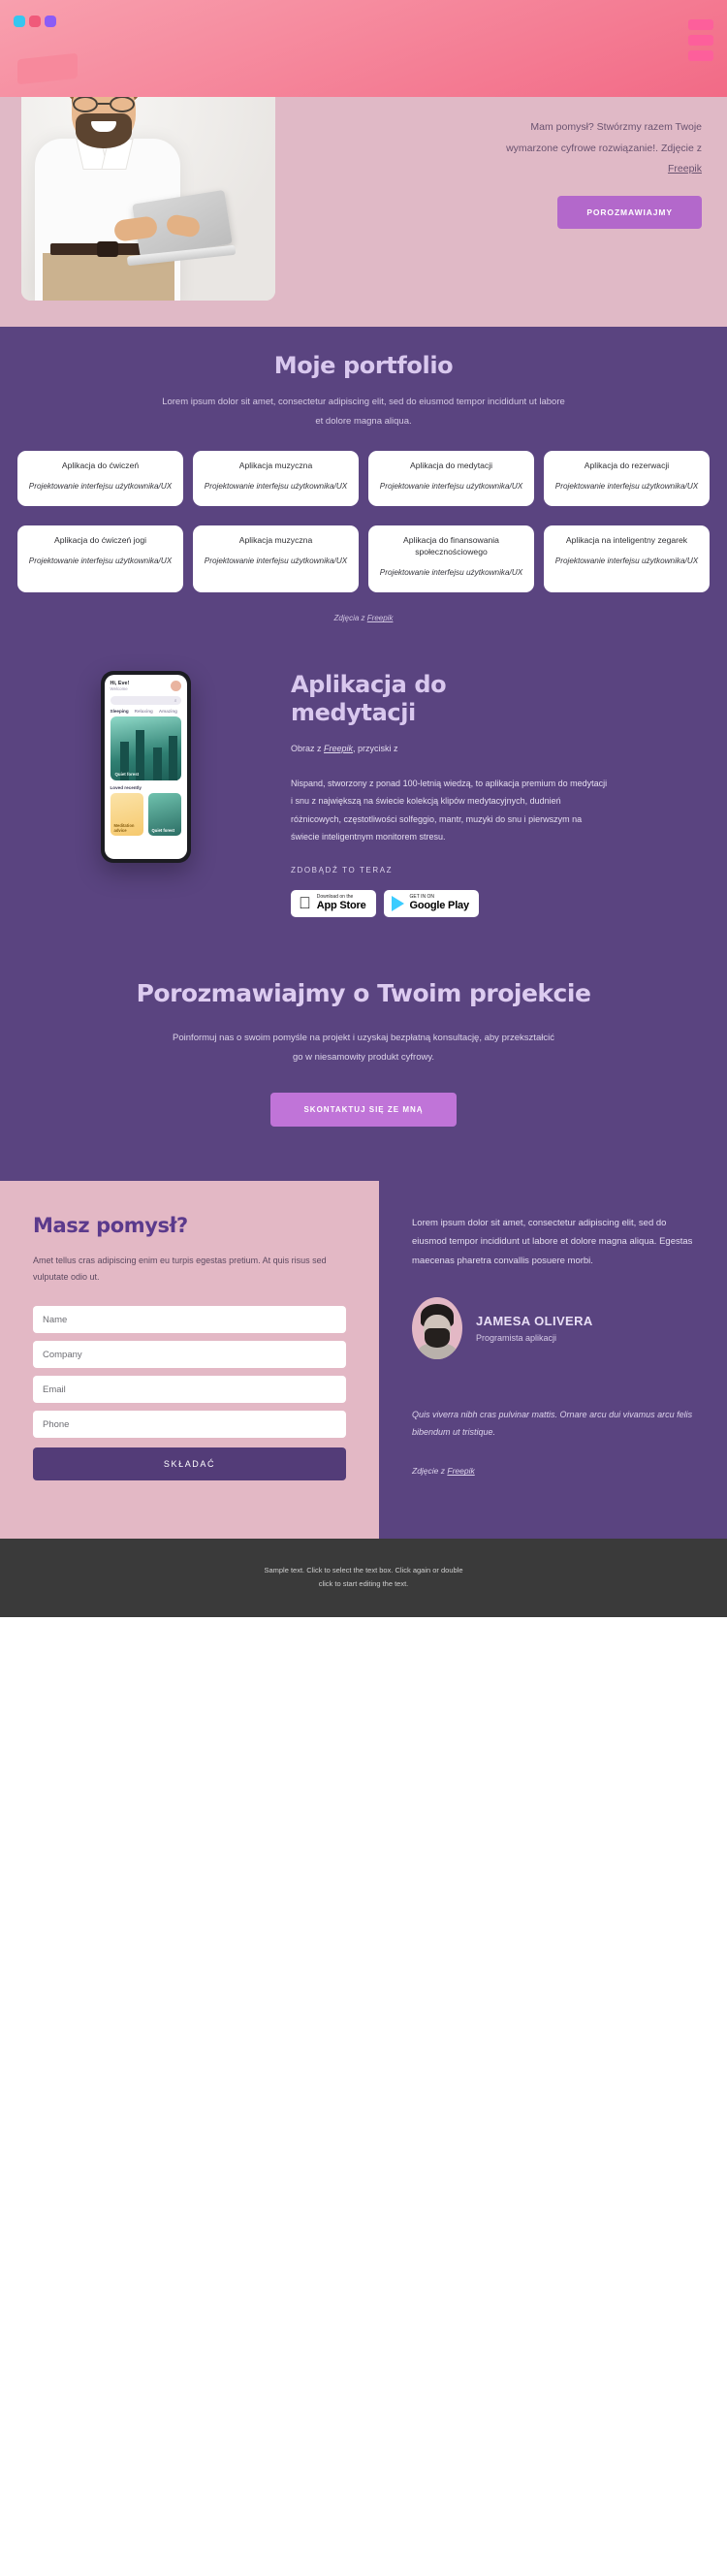 The width and height of the screenshot is (727, 2576). I want to click on meditation-kicker: ZDOBĄDŹ TO TERAZ, so click(342, 870).